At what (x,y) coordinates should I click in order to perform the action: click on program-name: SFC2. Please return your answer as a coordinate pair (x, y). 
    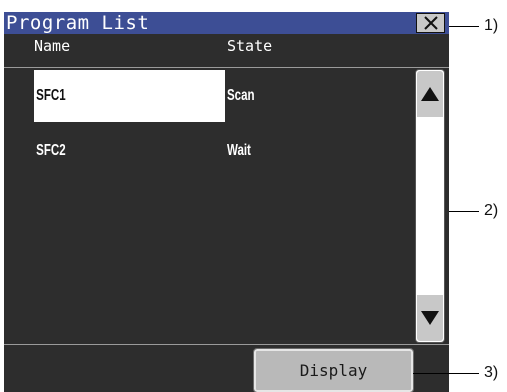
    Looking at the image, I should click on (51, 150).